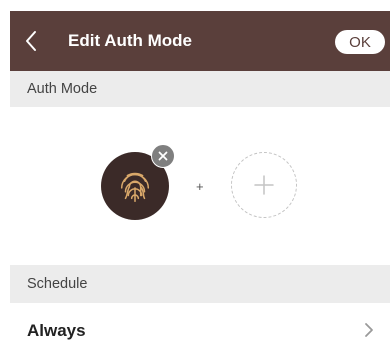 This screenshot has width=390, height=358. What do you see at coordinates (360, 42) in the screenshot?
I see `ok-button: OK` at bounding box center [360, 42].